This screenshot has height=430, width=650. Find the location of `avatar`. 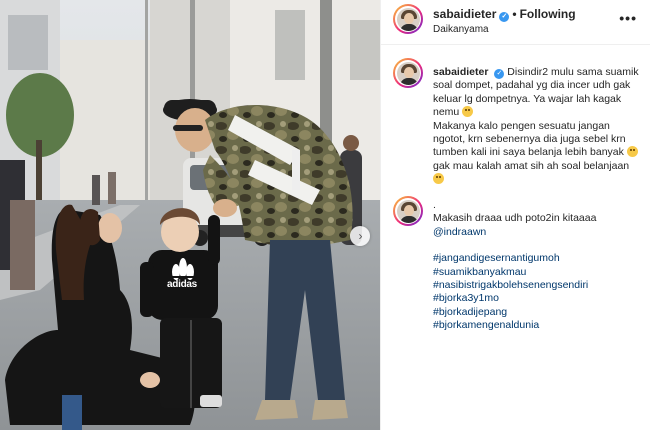

avatar is located at coordinates (408, 19).